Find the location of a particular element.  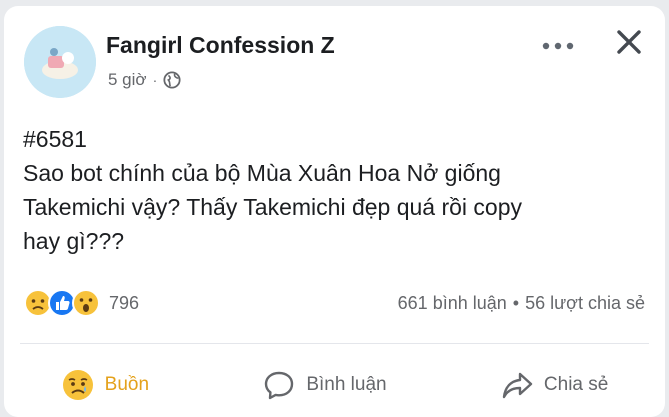

post-text-line: hay gì??? is located at coordinates (74, 241).